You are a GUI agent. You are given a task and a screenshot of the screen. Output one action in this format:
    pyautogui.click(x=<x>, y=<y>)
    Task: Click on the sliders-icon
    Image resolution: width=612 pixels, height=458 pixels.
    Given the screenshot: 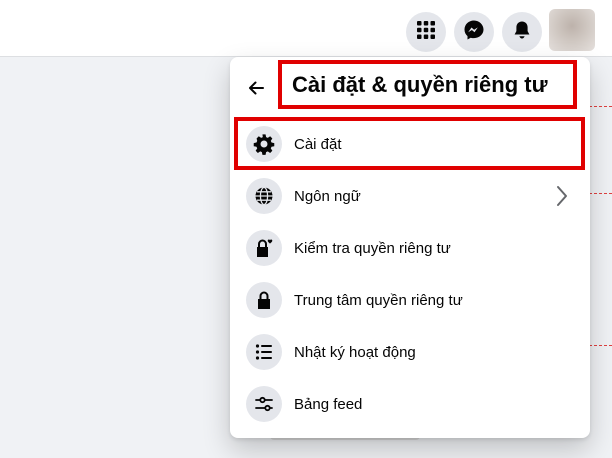 What is the action you would take?
    pyautogui.click(x=264, y=404)
    